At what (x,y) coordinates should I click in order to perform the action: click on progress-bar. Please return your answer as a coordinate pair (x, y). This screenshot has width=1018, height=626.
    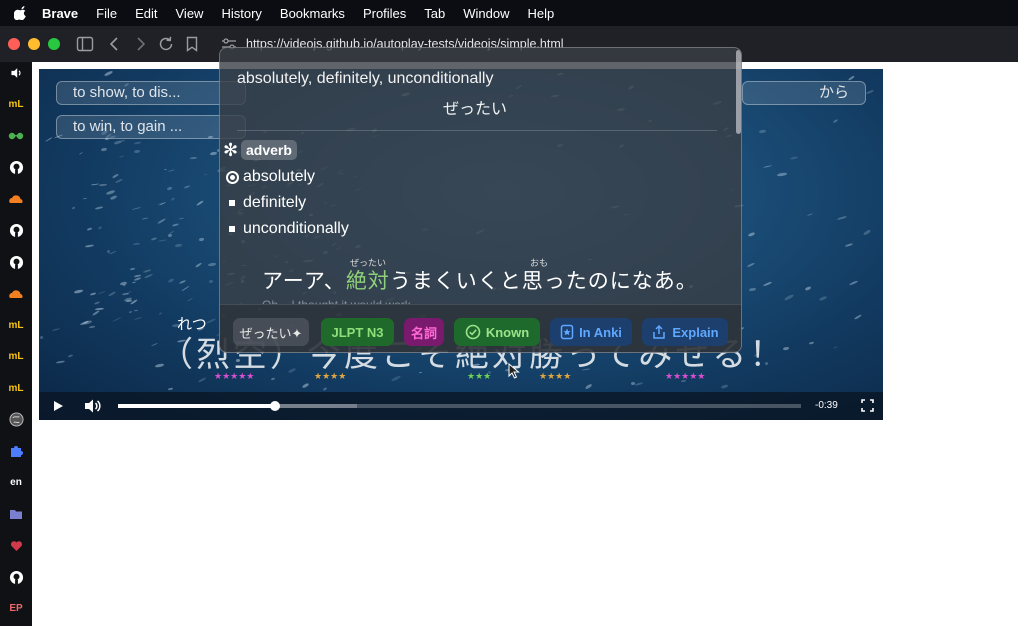
    Looking at the image, I should click on (459, 406).